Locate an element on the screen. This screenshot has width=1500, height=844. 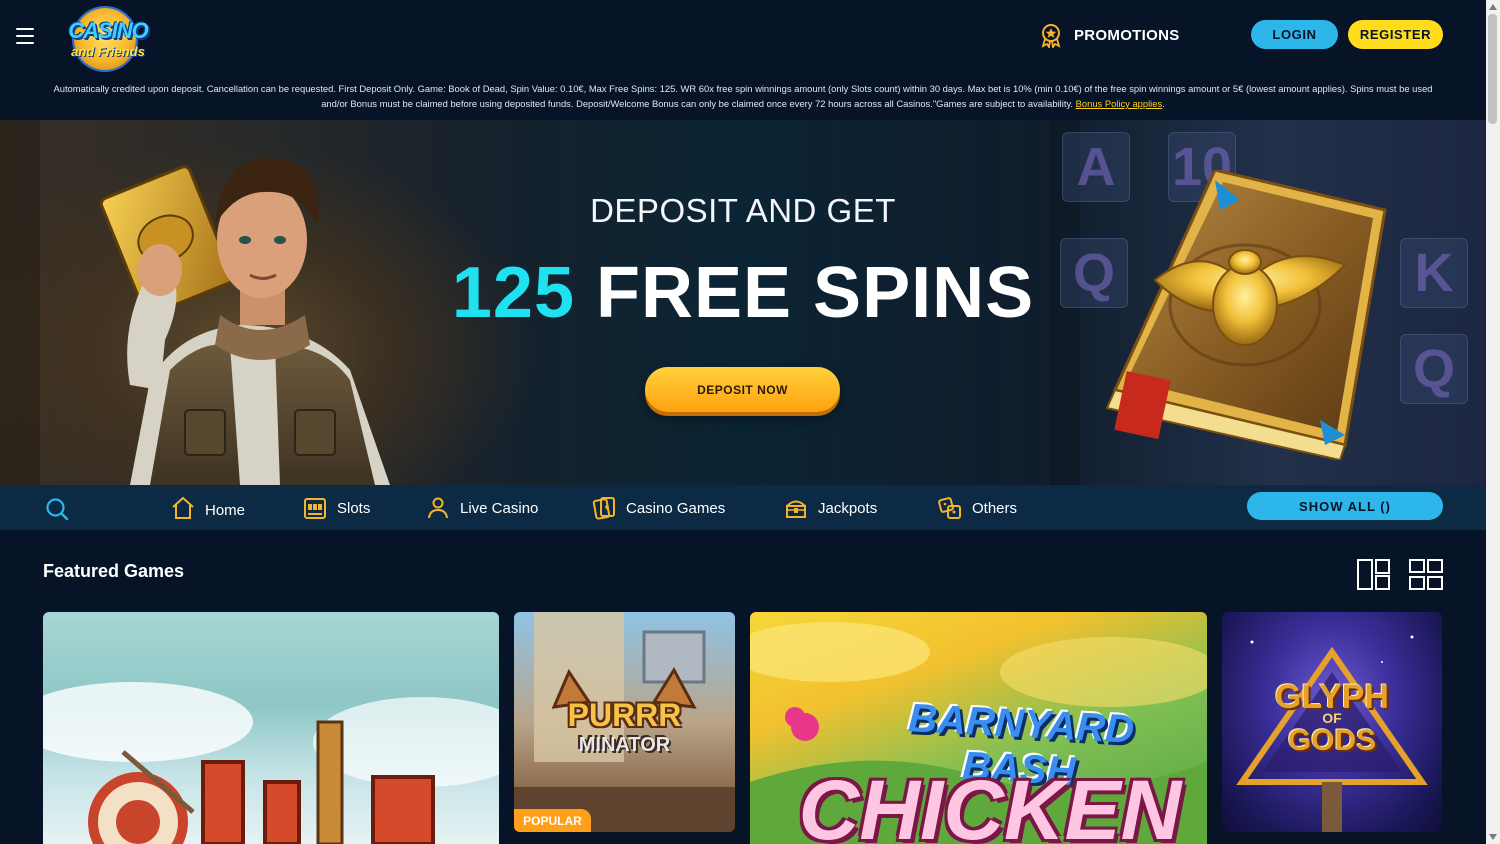
hero-title: 125 FREE SPINS is located at coordinates (743, 293).